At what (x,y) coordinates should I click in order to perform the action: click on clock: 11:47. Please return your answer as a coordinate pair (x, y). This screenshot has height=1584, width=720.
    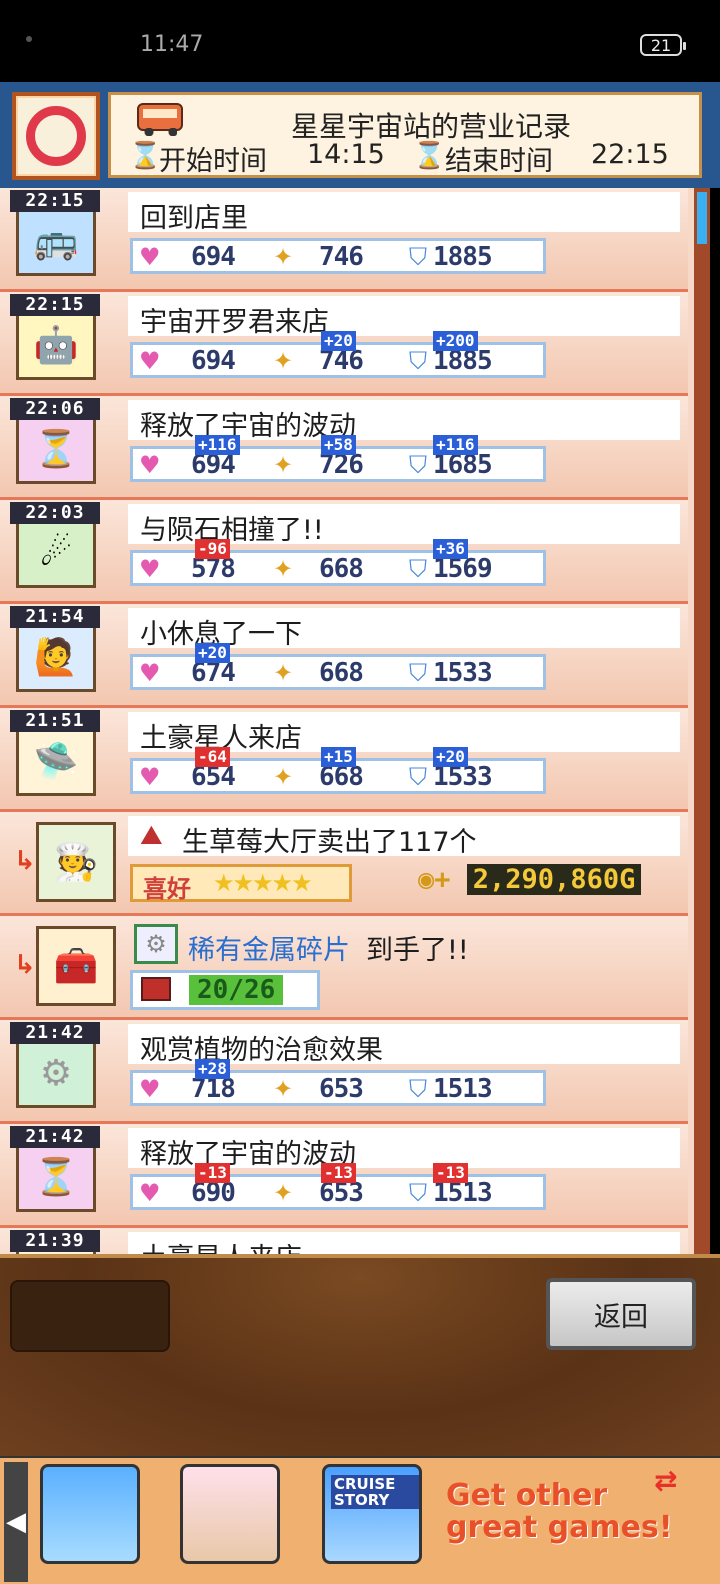
    Looking at the image, I should click on (172, 44).